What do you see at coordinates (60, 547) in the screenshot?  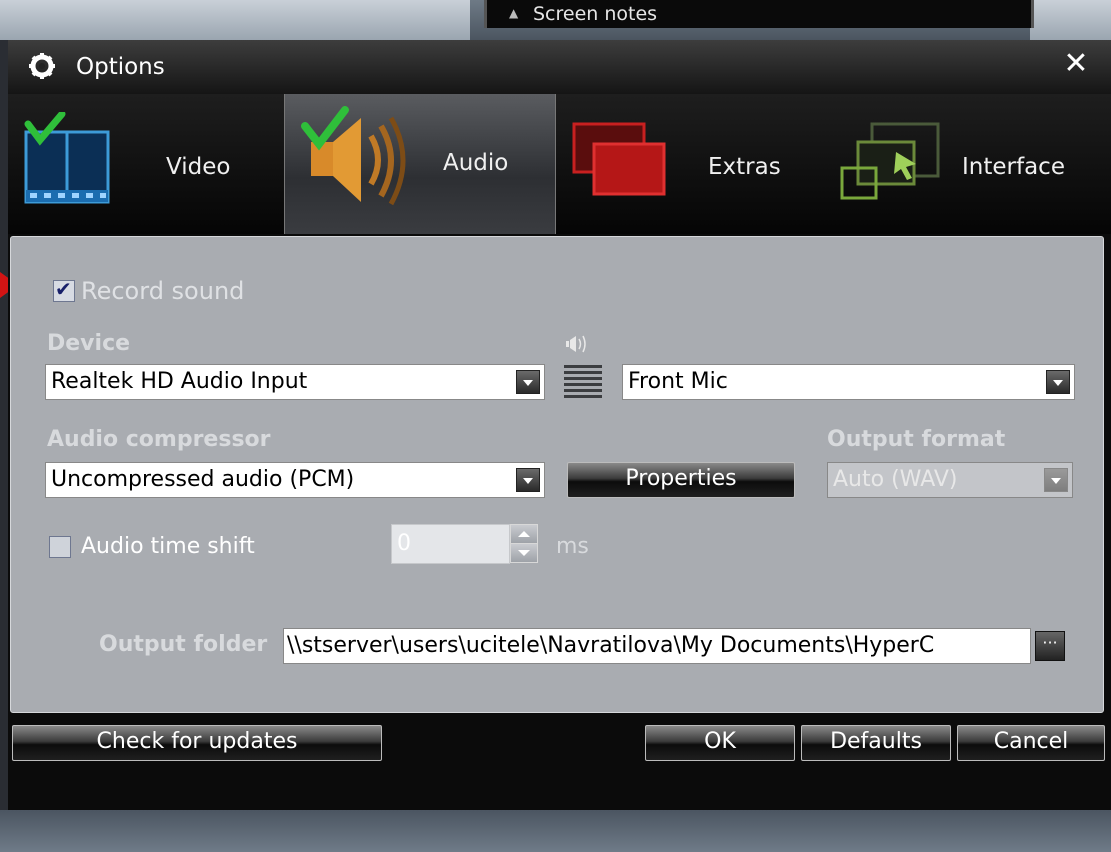 I see `audio-time-shift-checkbox` at bounding box center [60, 547].